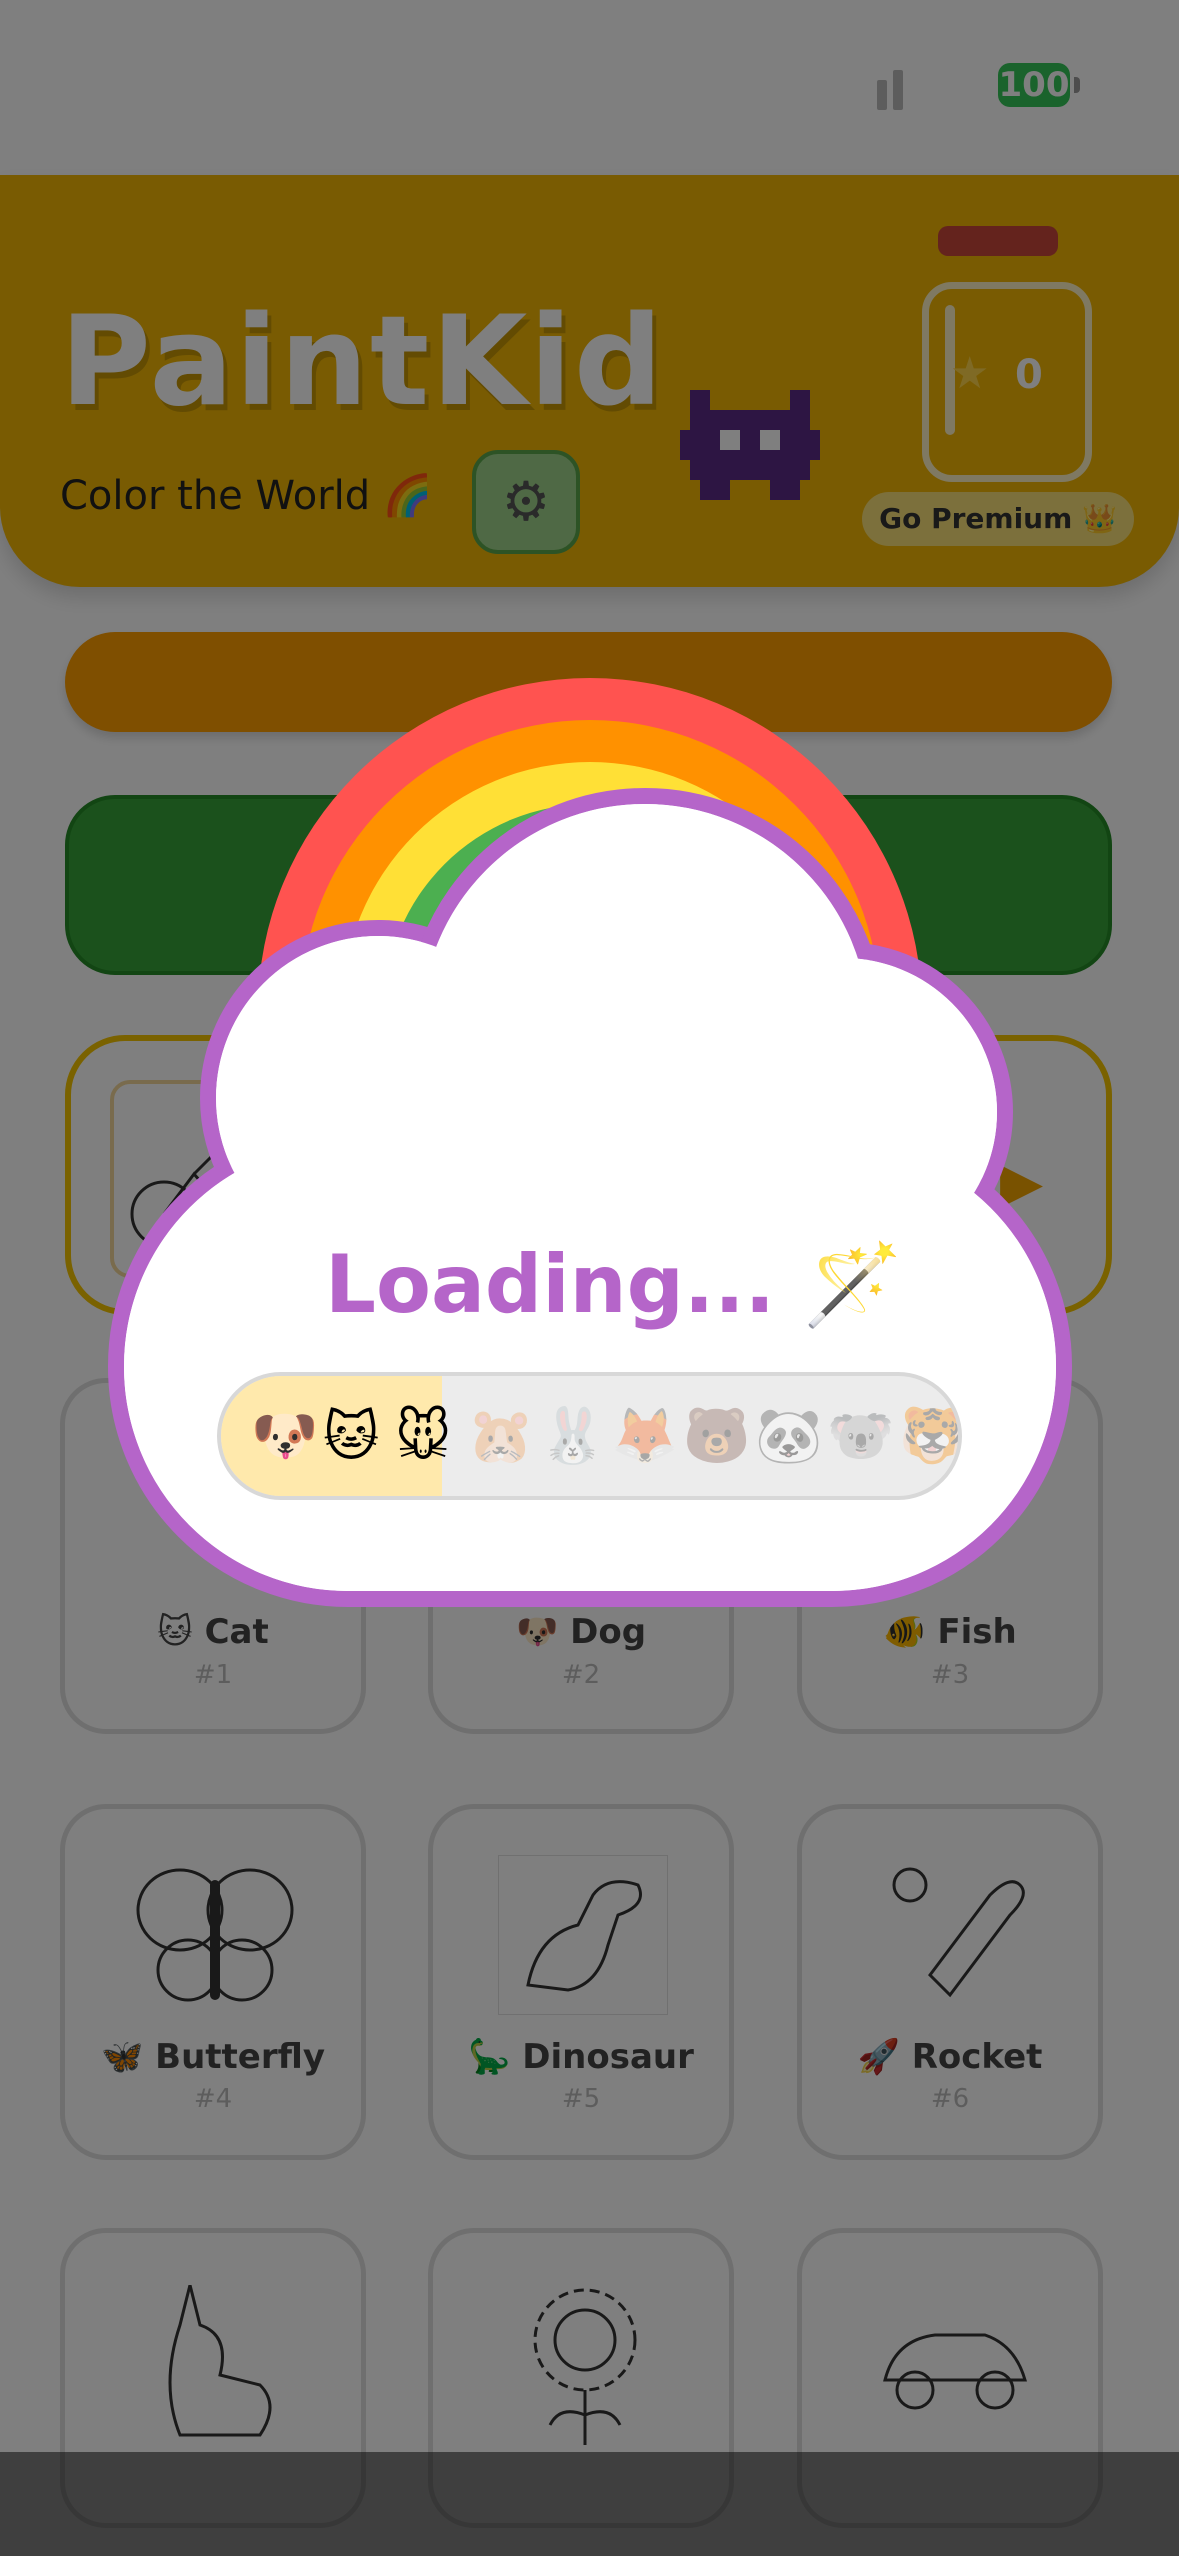 Image resolution: width=1179 pixels, height=2556 pixels. What do you see at coordinates (285, 1435) in the screenshot?
I see `dog-icon: 🐶` at bounding box center [285, 1435].